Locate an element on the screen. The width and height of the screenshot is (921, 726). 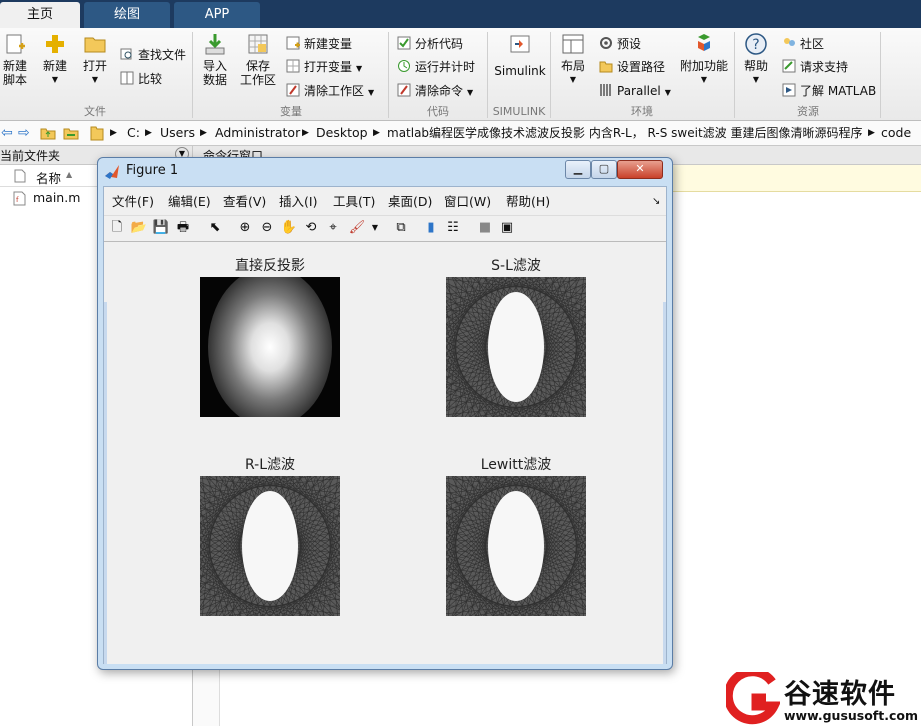
run-and-time-button: 运行并计时 is located at coordinates (436, 67).